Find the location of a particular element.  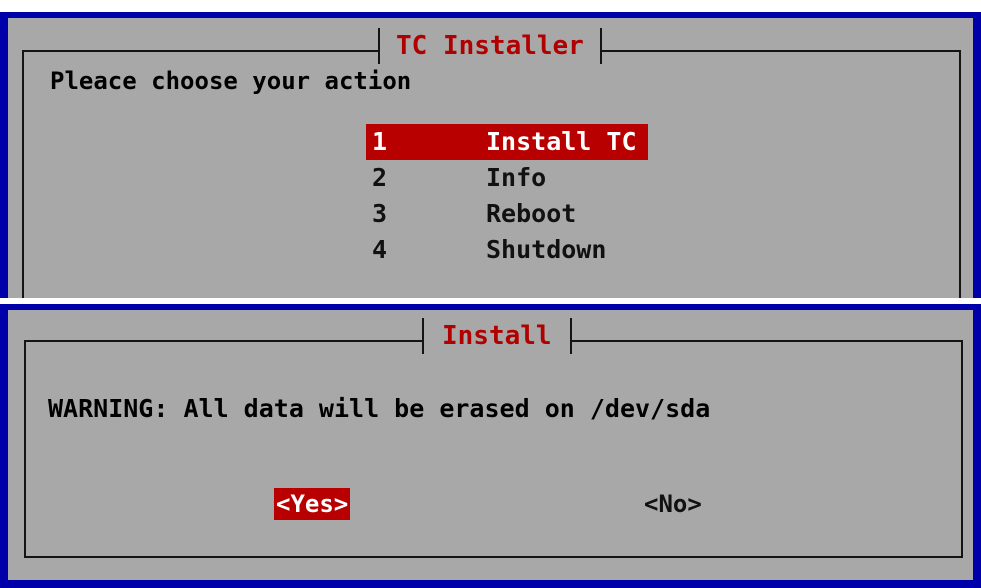

menu-item-label: Install TC is located at coordinates (561, 141).